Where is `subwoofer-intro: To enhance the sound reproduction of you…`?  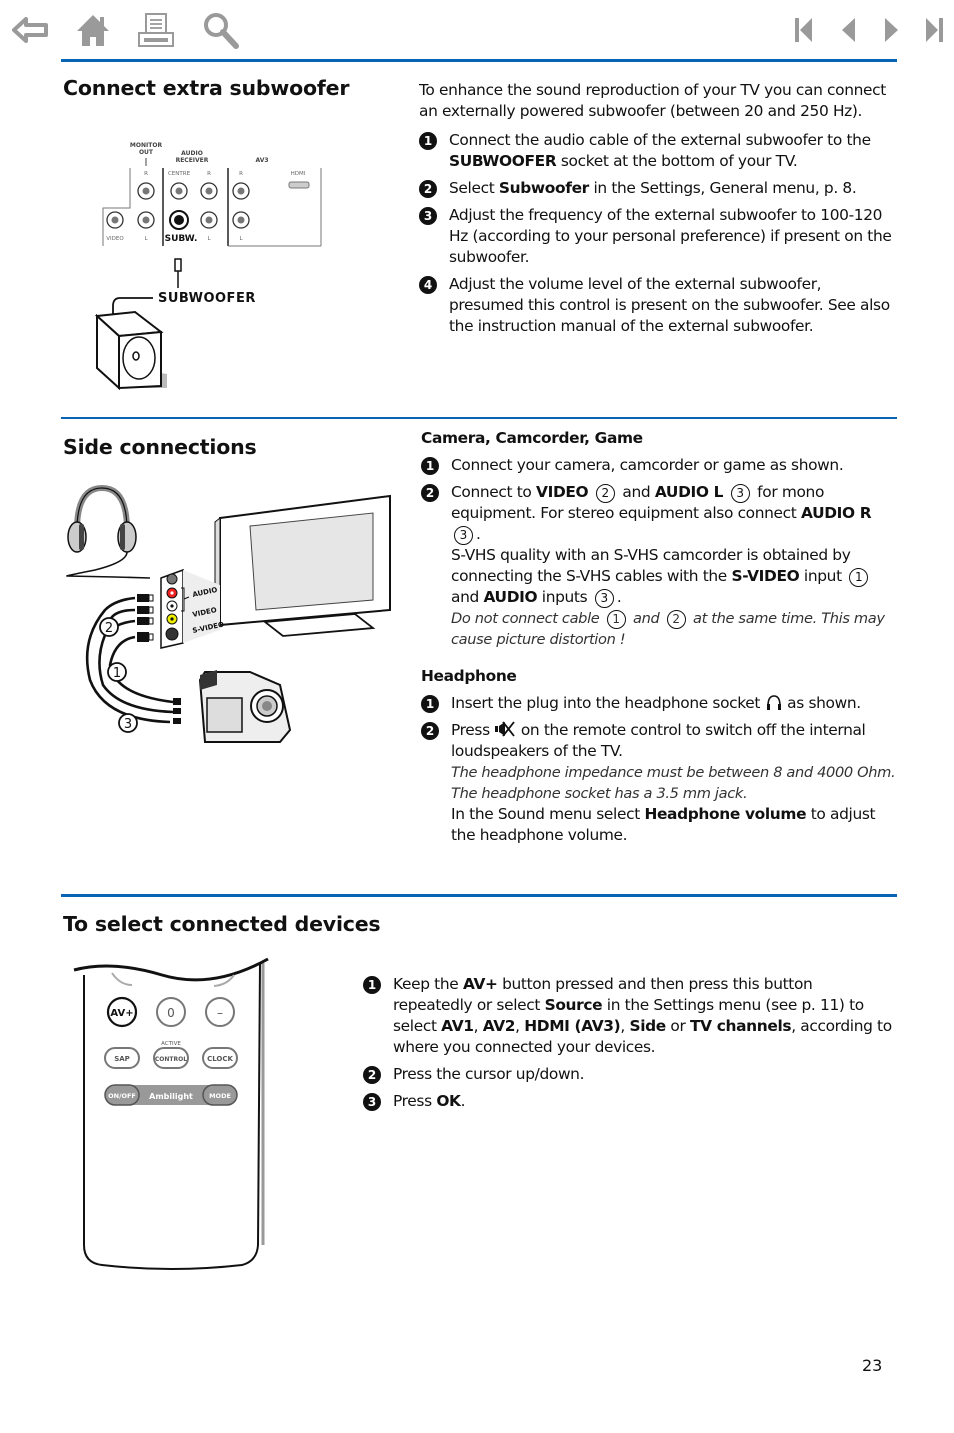 subwoofer-intro: To enhance the sound reproduction of you… is located at coordinates (652, 100).